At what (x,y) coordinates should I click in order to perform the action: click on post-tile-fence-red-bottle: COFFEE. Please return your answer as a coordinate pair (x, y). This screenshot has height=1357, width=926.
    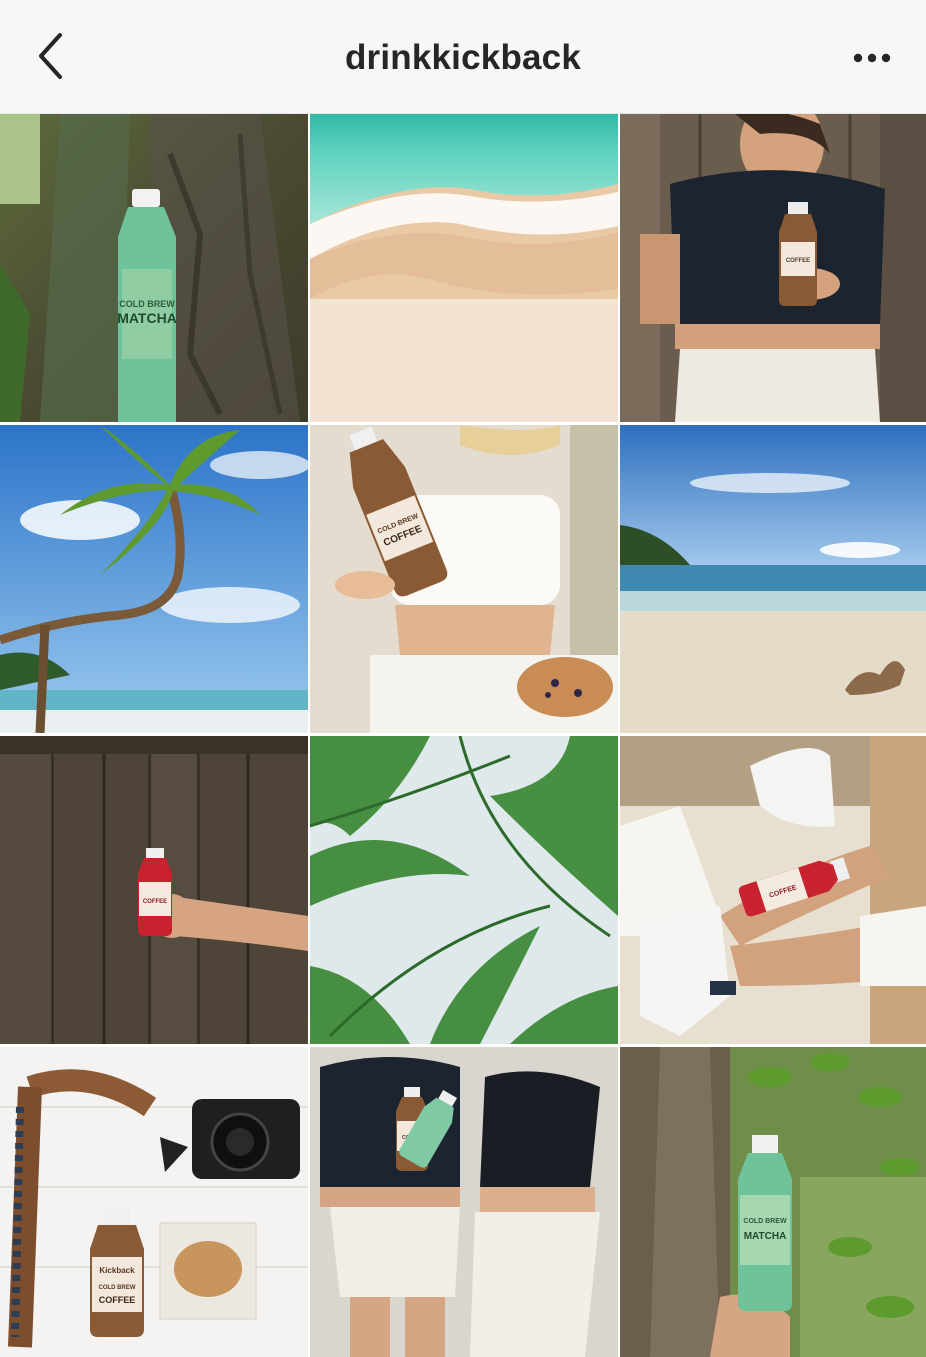
    Looking at the image, I should click on (154, 890).